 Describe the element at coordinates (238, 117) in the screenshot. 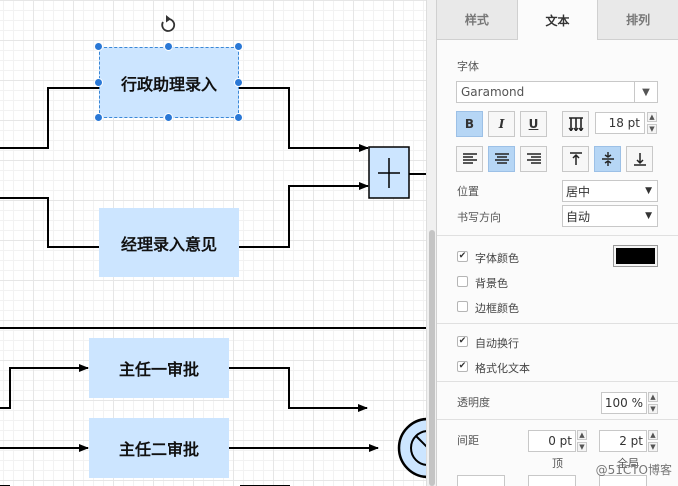

I see `resize-handle-se` at that location.